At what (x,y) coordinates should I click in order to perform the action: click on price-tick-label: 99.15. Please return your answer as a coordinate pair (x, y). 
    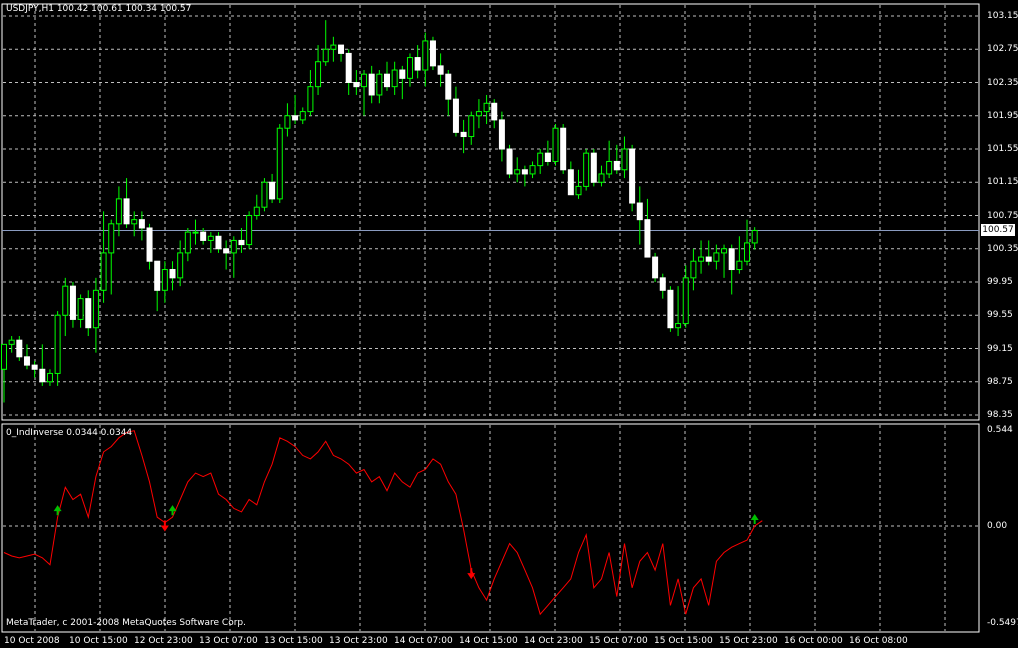
    Looking at the image, I should click on (1000, 348).